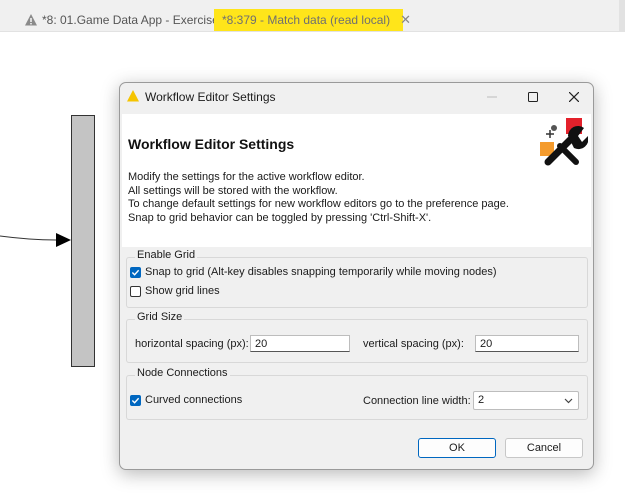 The width and height of the screenshot is (625, 500). Describe the element at coordinates (211, 144) in the screenshot. I see `header-title: Workflow Editor Settings` at that location.